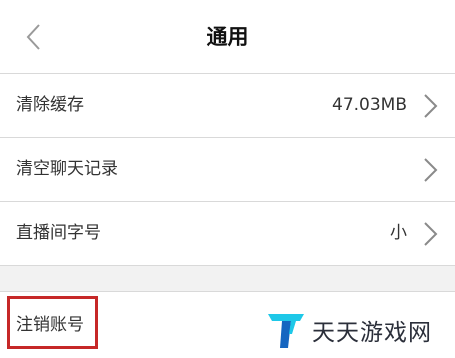  I want to click on clear-cache-label: 清除缓存, so click(50, 105).